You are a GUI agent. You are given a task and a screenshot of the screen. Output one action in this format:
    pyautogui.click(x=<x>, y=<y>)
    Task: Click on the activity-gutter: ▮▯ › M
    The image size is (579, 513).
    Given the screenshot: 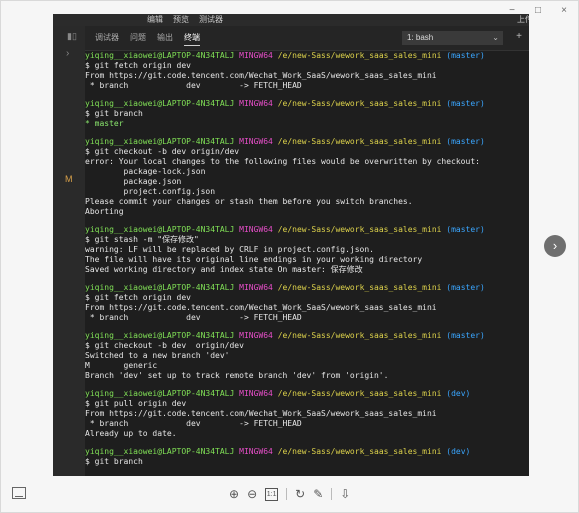 What is the action you would take?
    pyautogui.click(x=69, y=251)
    